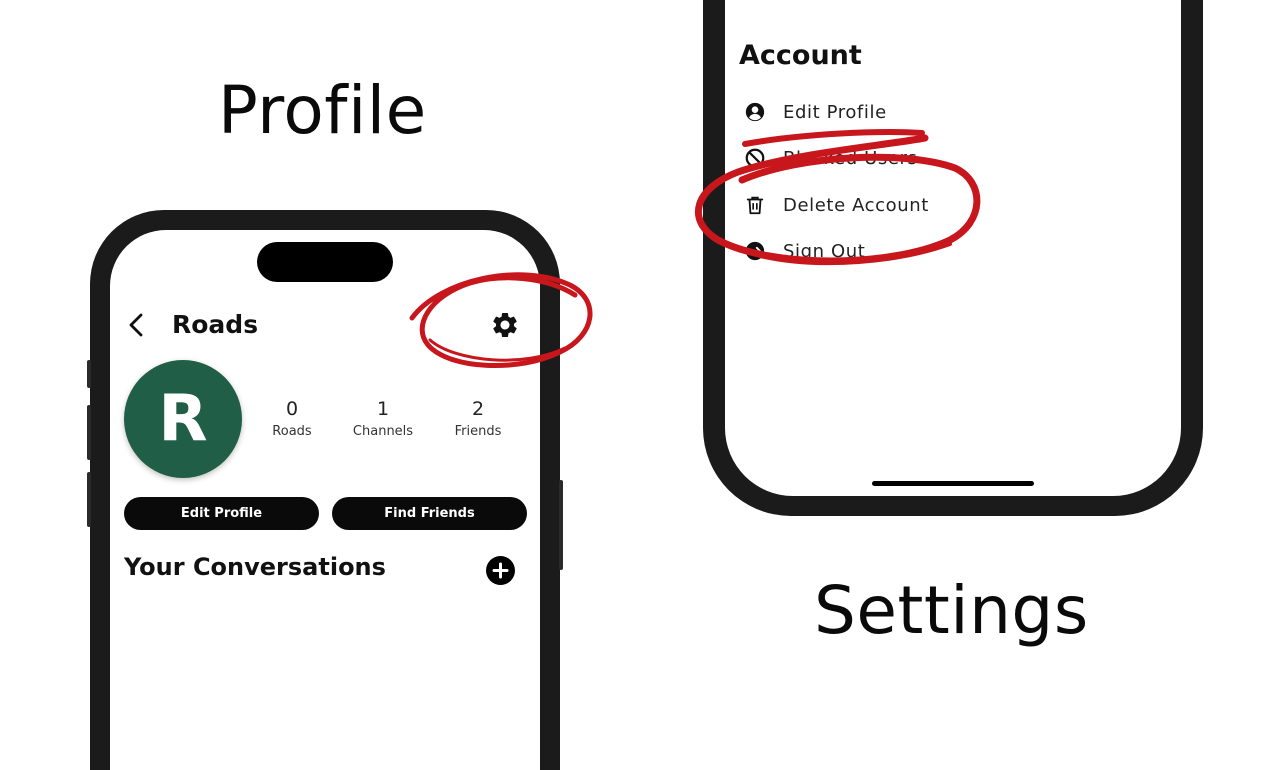 The image size is (1280, 770). I want to click on menu-item-label: Sign Out, so click(824, 251).